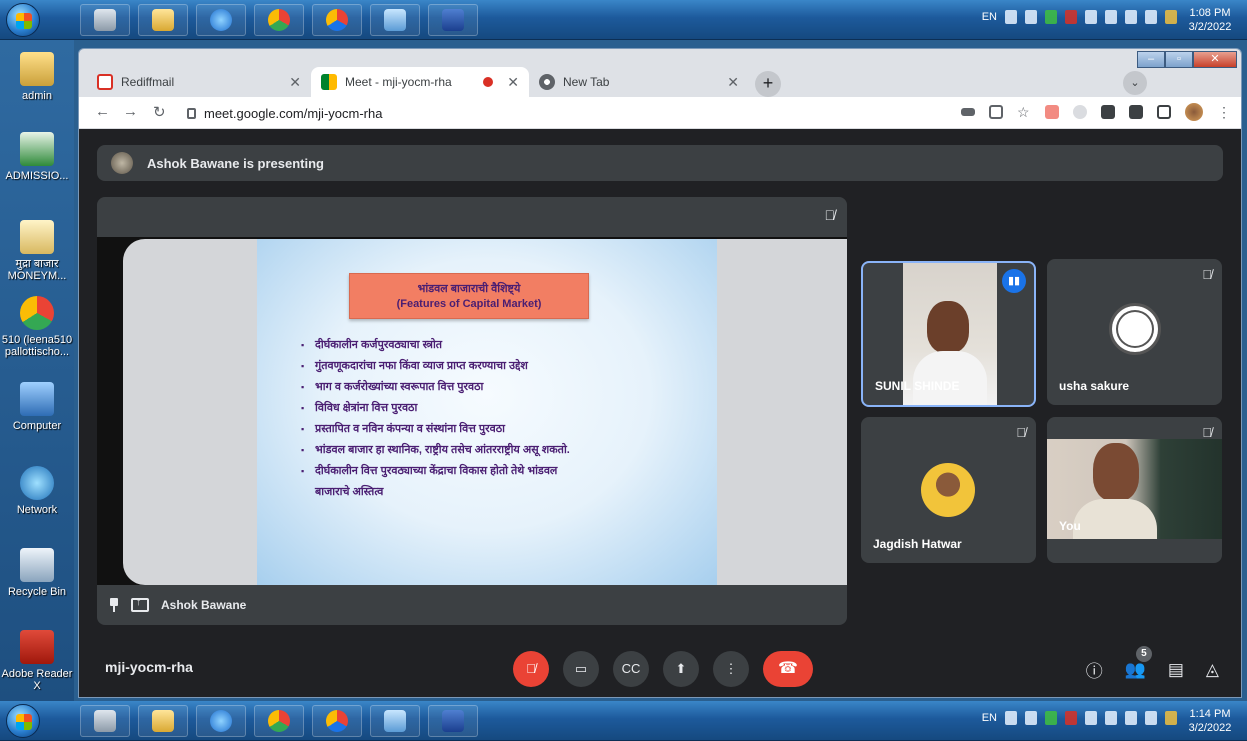 The height and width of the screenshot is (741, 1247). Describe the element at coordinates (1131, 17) in the screenshot. I see `network-tray-icon` at that location.